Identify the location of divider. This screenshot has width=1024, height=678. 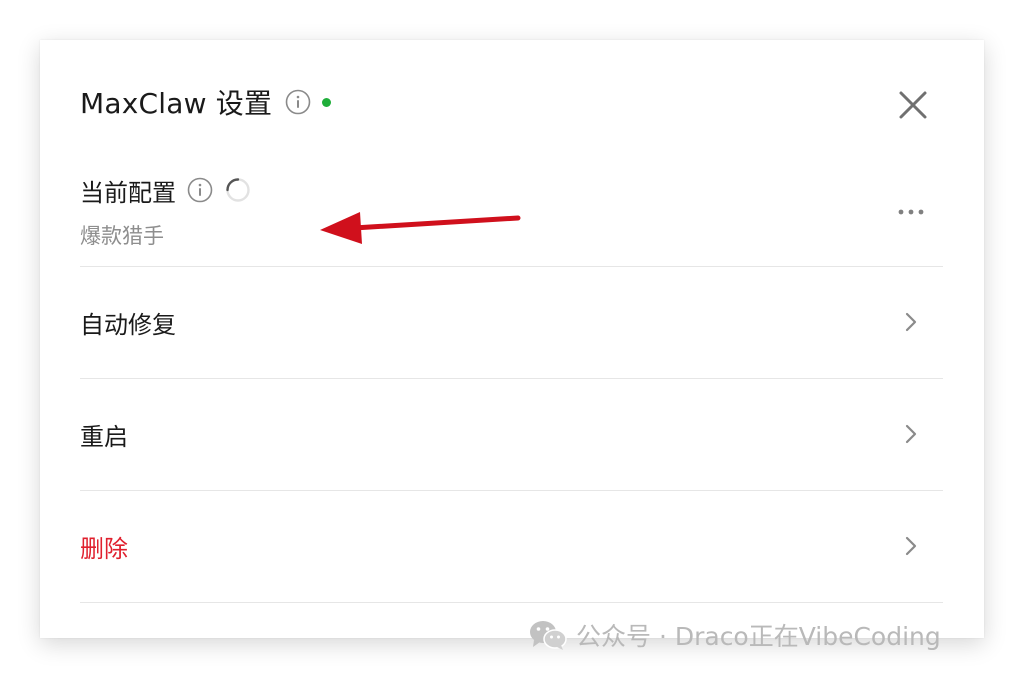
(511, 602).